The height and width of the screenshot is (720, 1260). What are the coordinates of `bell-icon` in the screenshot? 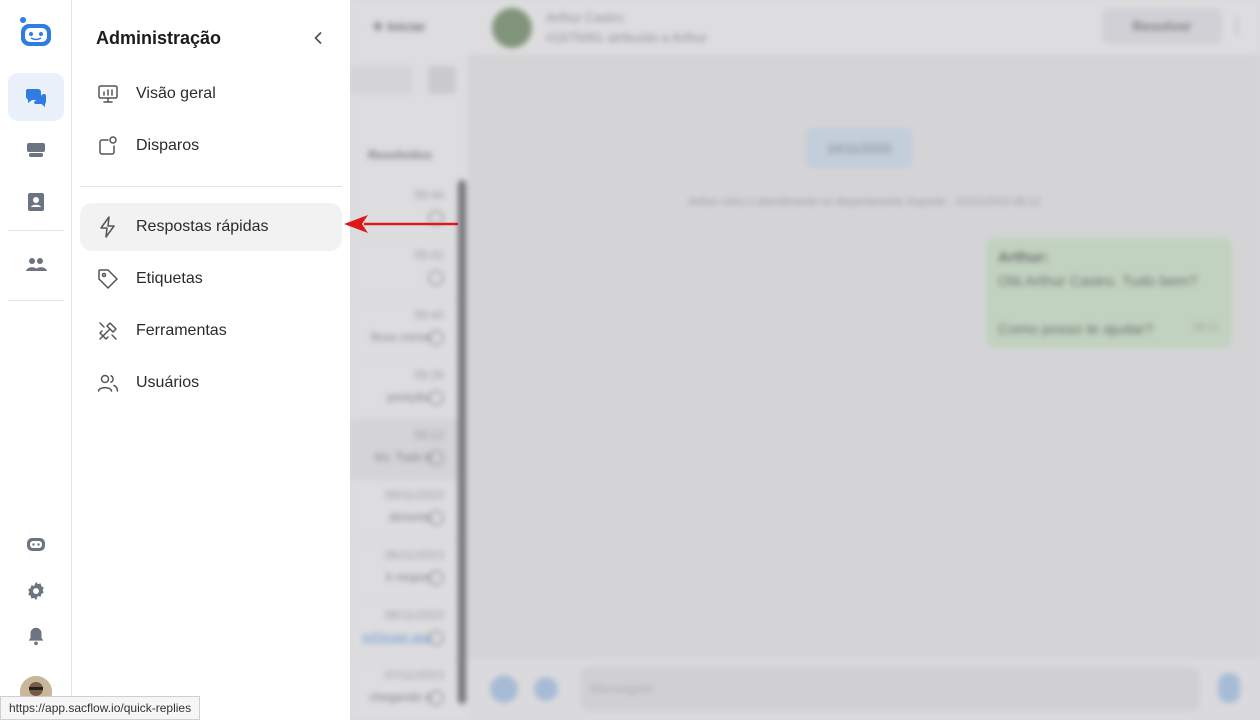 It's located at (36, 636).